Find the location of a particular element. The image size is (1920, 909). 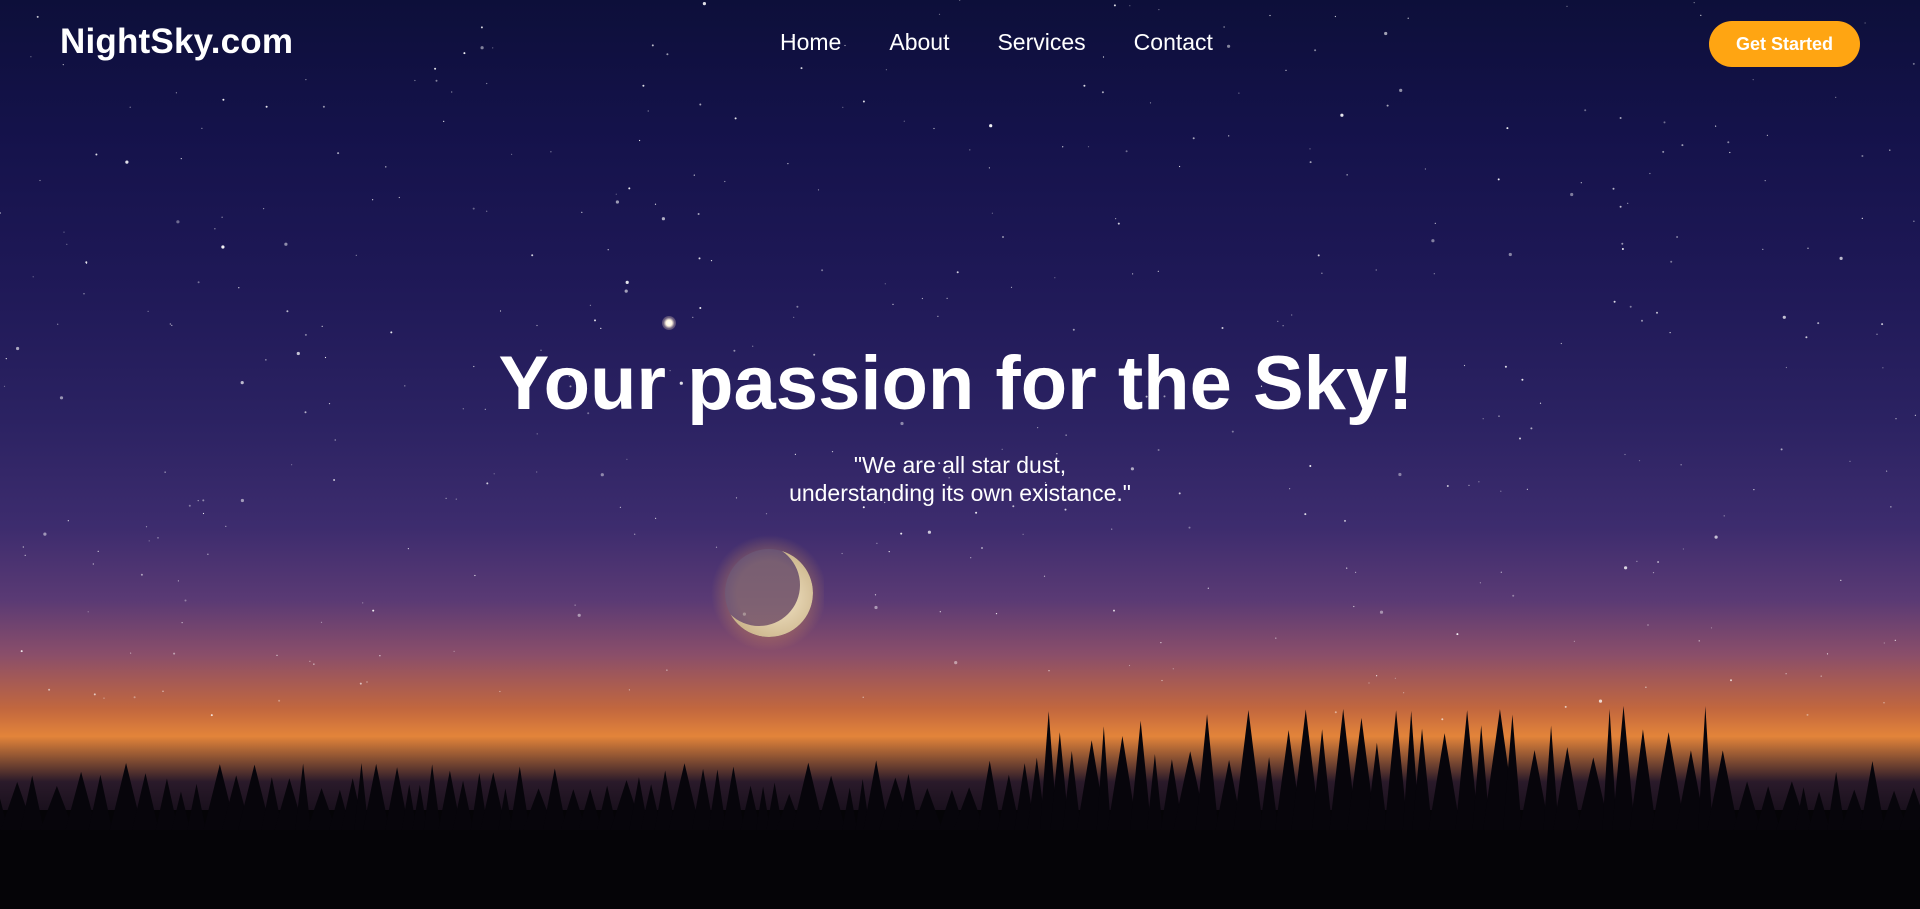

crescent-moon-icon is located at coordinates (767, 593).